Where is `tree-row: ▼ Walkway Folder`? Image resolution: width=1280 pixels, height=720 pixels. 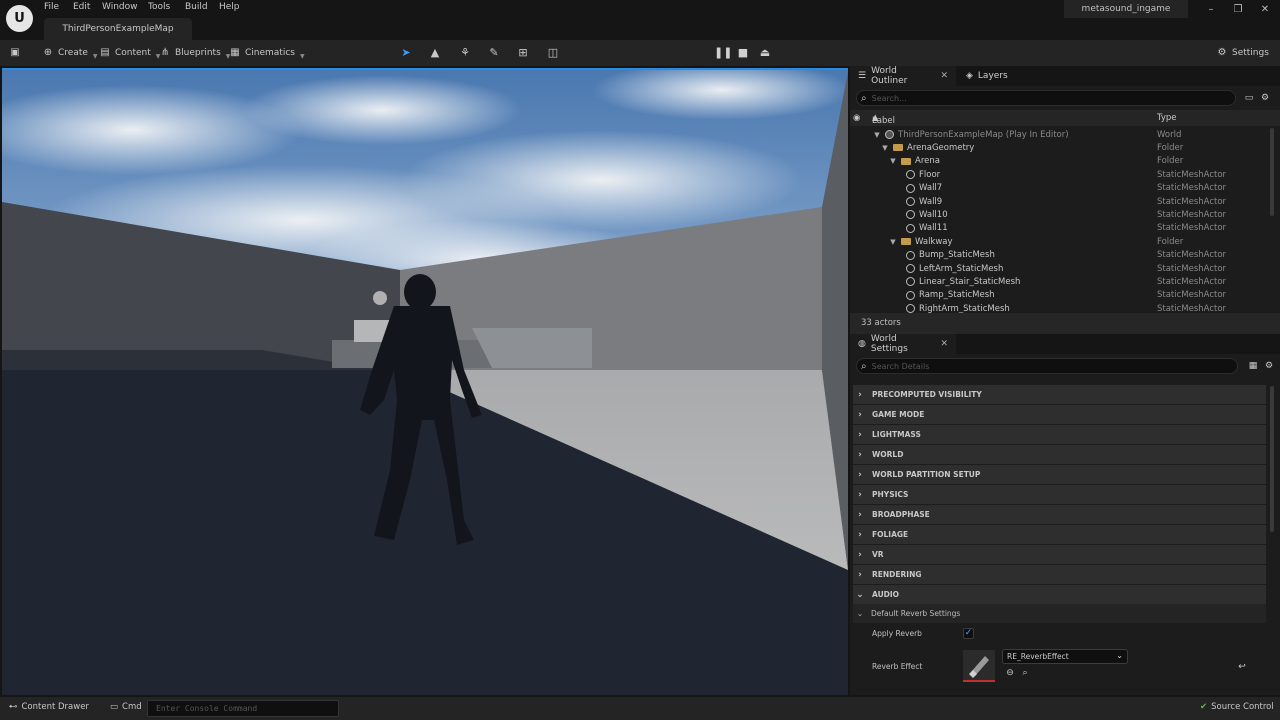 tree-row: ▼ Walkway Folder is located at coordinates (1059, 241).